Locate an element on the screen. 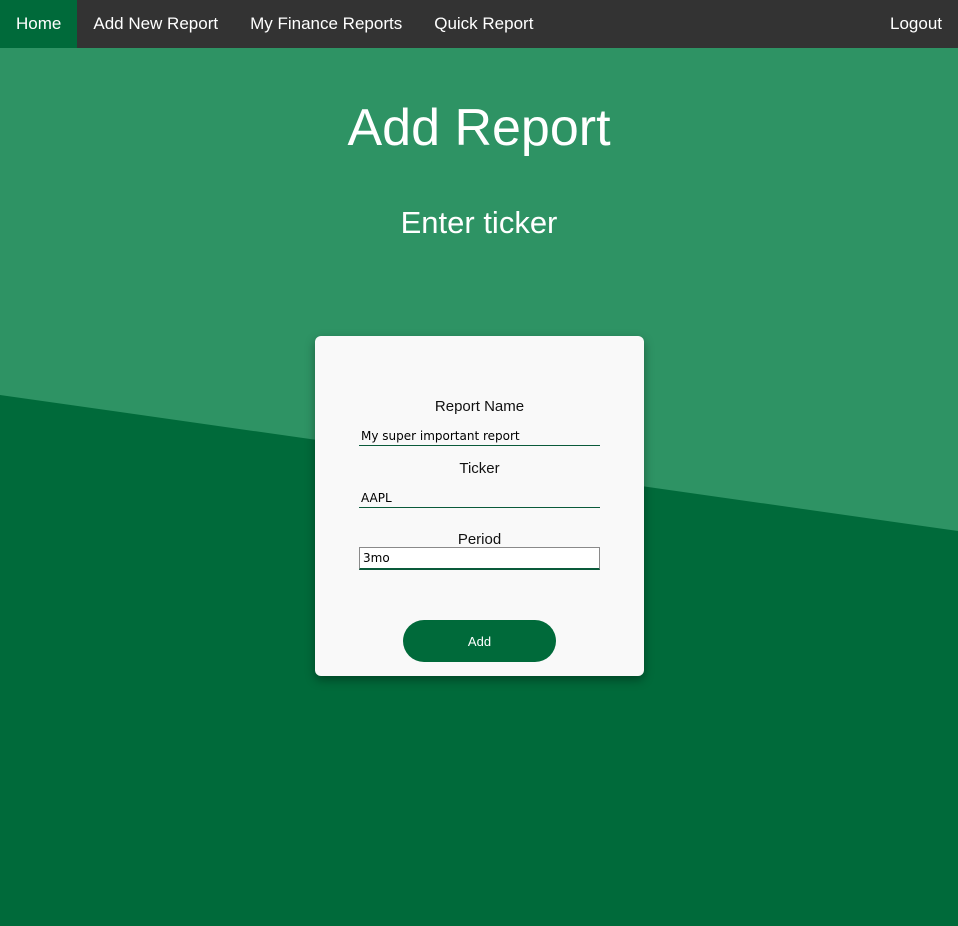 This screenshot has width=958, height=926. report-name-input is located at coordinates (479, 436).